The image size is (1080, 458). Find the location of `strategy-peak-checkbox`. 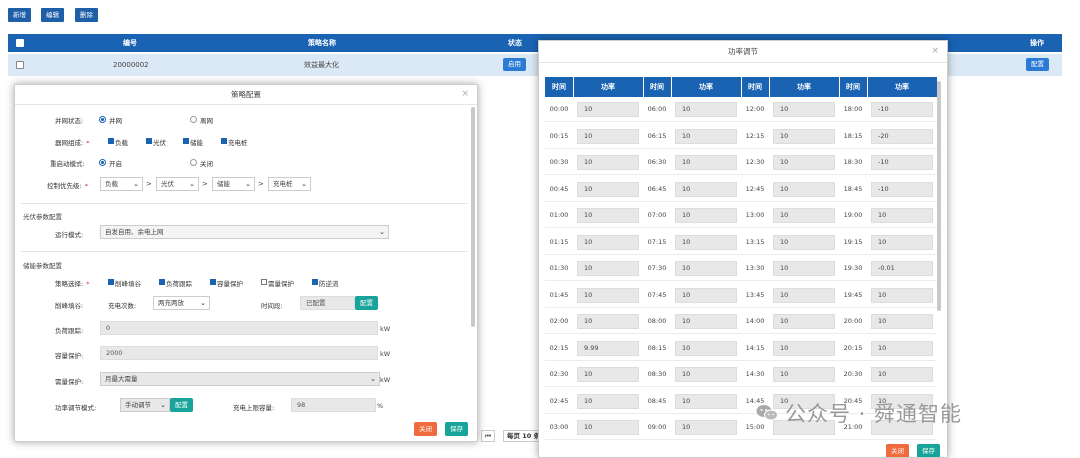

strategy-peak-checkbox is located at coordinates (111, 282).